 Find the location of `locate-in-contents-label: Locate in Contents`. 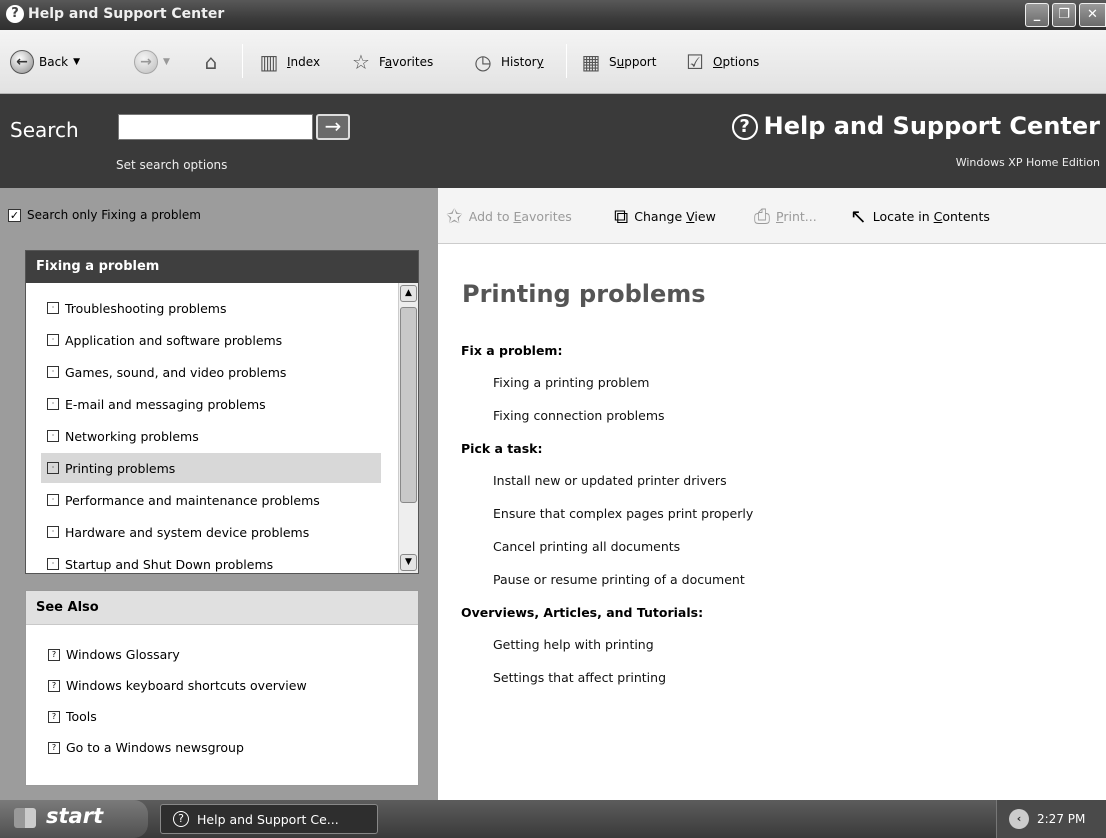

locate-in-contents-label: Locate in Contents is located at coordinates (931, 216).